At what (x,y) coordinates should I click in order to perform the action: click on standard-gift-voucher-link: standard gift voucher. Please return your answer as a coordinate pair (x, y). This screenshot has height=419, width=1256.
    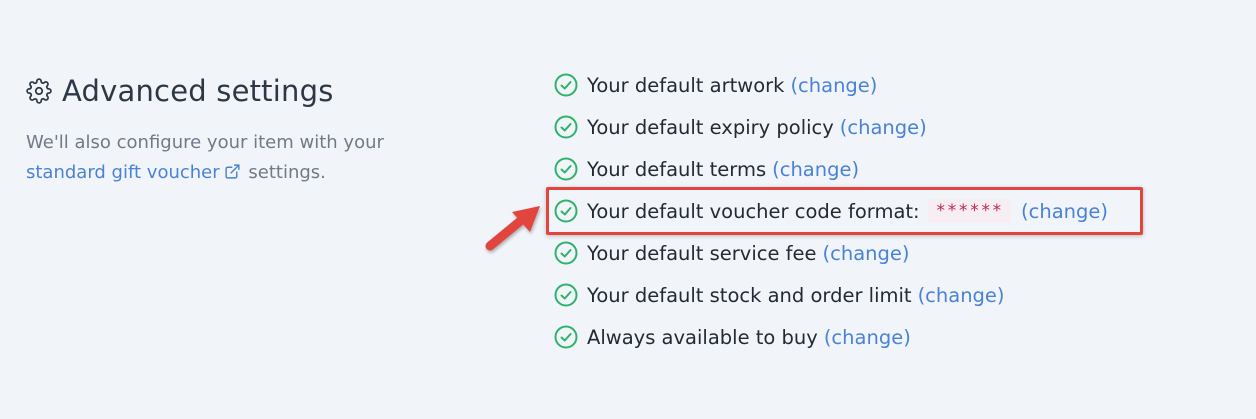
    Looking at the image, I should click on (134, 172).